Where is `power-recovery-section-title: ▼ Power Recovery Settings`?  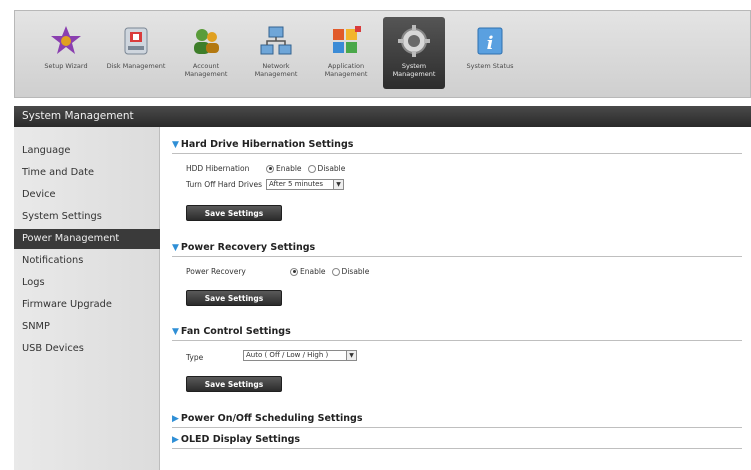 power-recovery-section-title: ▼ Power Recovery Settings is located at coordinates (243, 247).